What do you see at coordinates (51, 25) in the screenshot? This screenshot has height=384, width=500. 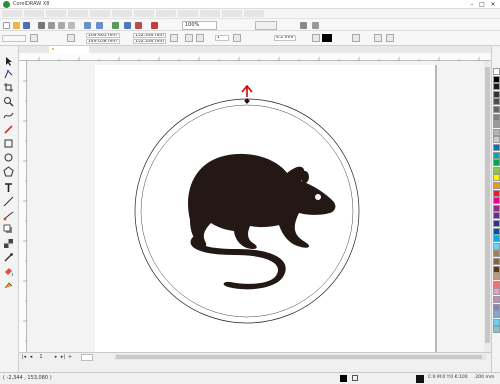 I see `cut-icon` at bounding box center [51, 25].